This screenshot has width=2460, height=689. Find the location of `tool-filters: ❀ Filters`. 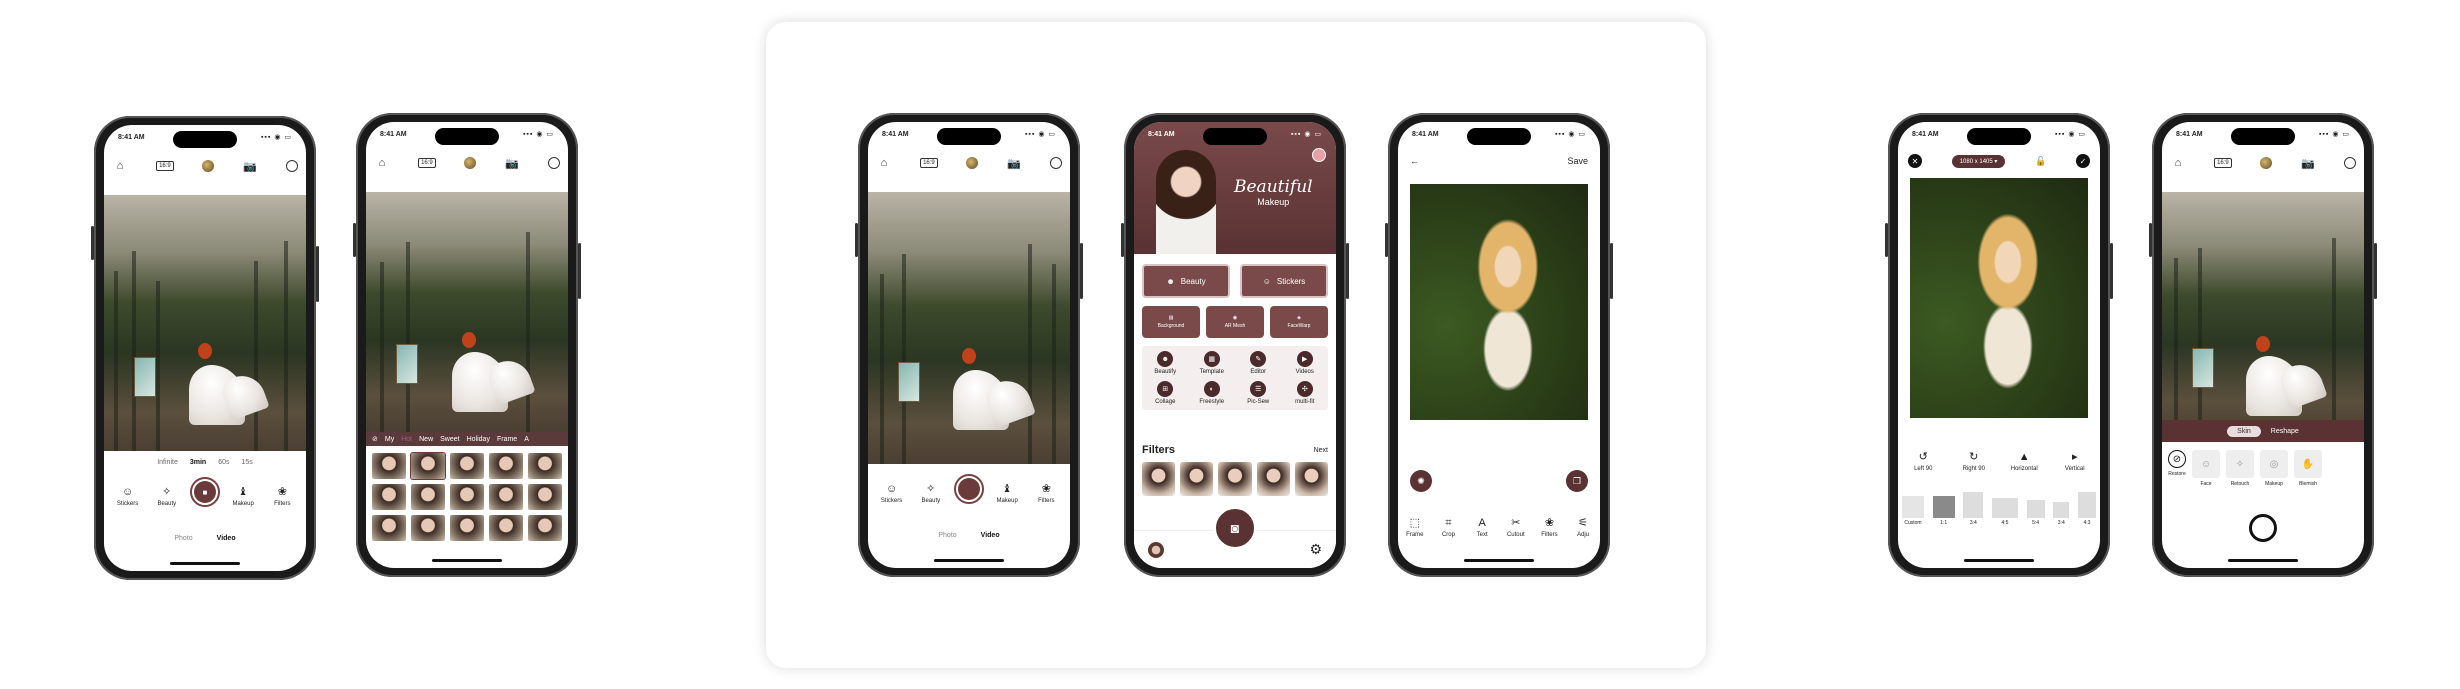

tool-filters: ❀ Filters is located at coordinates (1549, 528).